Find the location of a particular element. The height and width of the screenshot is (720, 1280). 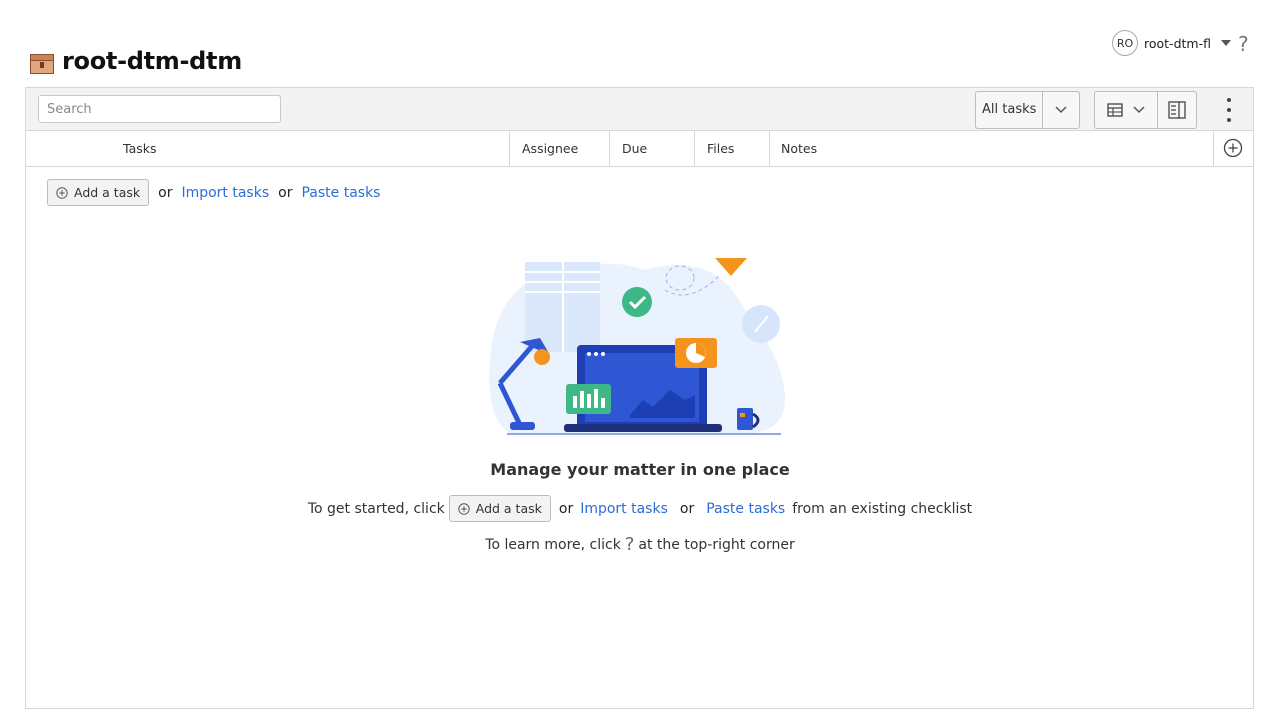

learn-more-prefix: To learn more, click is located at coordinates (553, 544).